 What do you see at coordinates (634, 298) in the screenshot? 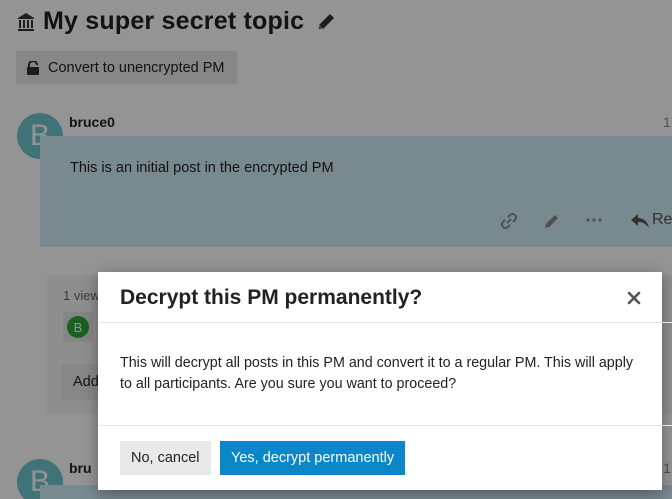
I see `close-icon` at bounding box center [634, 298].